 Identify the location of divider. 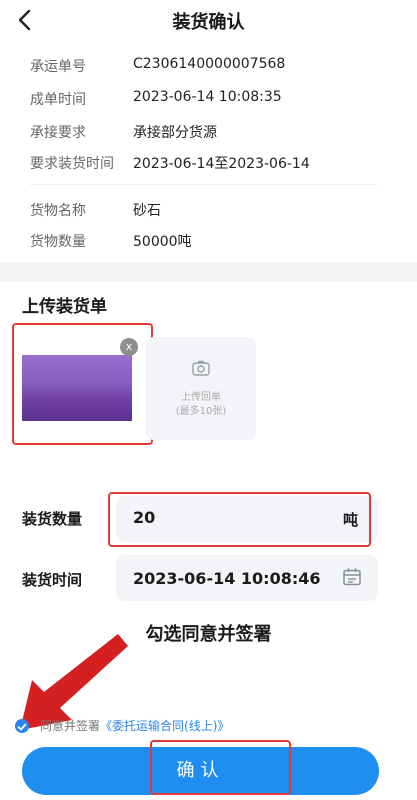
(203, 184).